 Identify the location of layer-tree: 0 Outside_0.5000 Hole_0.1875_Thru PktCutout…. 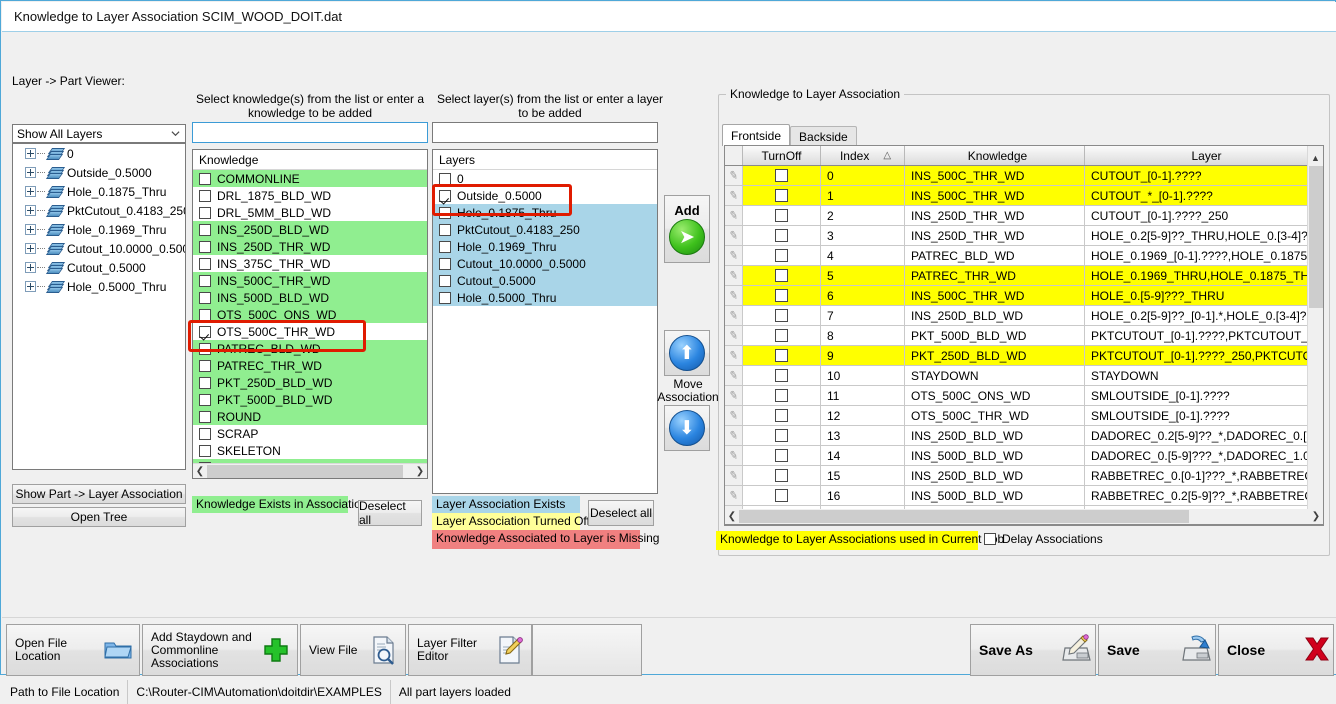
(99, 306).